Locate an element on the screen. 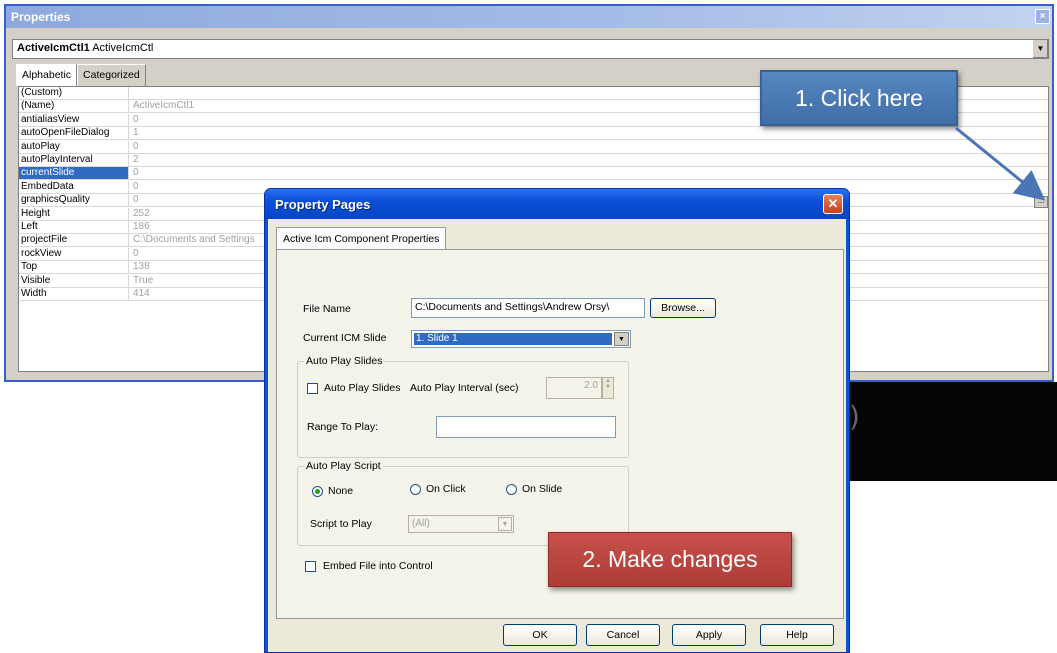  property-value: C:\Documents and Settings is located at coordinates (193, 240).